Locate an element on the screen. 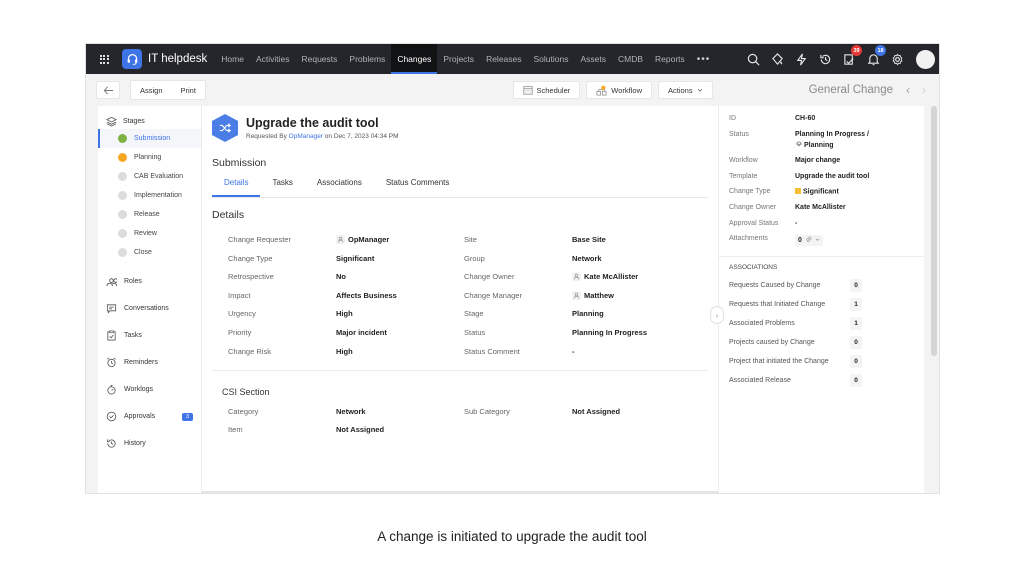 The height and width of the screenshot is (576, 1024). tab-status-comments: Status Comments is located at coordinates (418, 187).